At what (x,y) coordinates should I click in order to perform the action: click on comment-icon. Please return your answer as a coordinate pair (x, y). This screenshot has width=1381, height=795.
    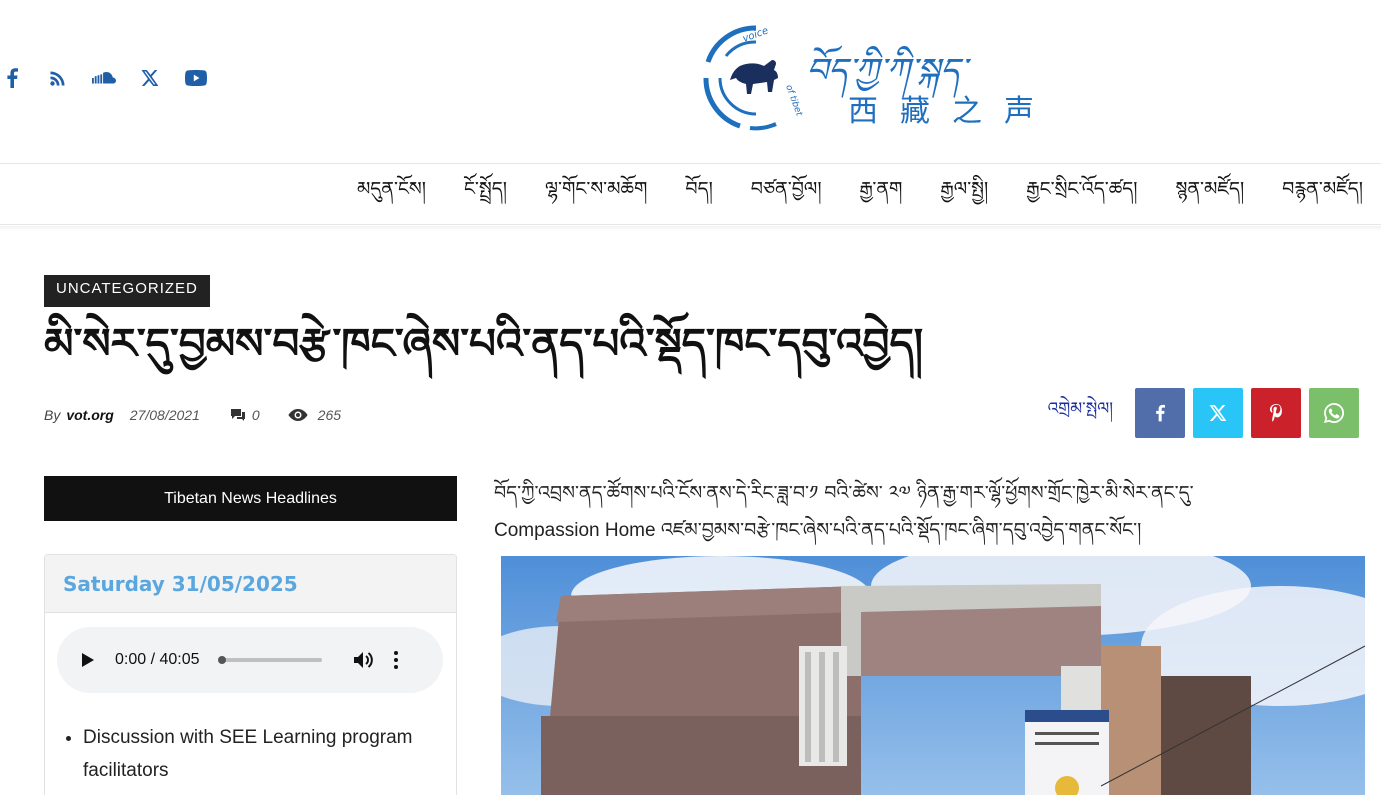
    Looking at the image, I should click on (238, 415).